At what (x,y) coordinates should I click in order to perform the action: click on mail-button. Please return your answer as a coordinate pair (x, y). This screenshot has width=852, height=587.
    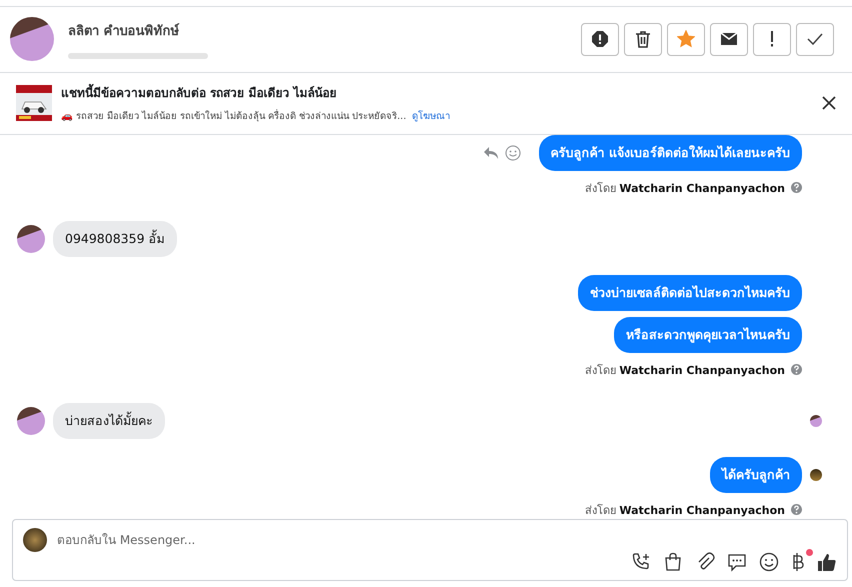
    Looking at the image, I should click on (729, 39).